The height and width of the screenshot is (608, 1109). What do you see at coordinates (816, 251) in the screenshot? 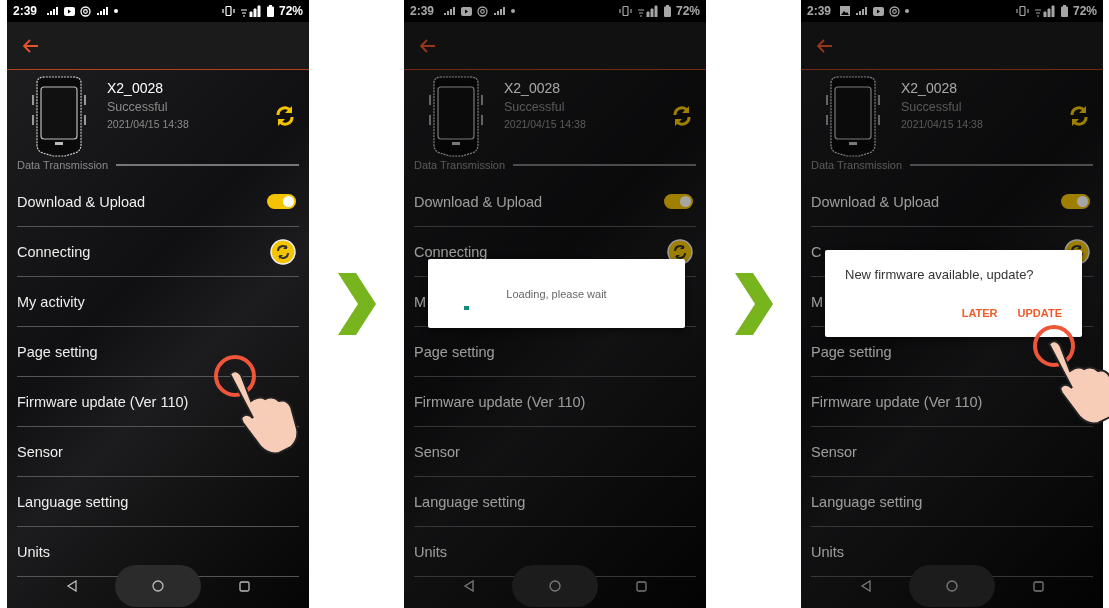
I see `menu-item: C` at bounding box center [816, 251].